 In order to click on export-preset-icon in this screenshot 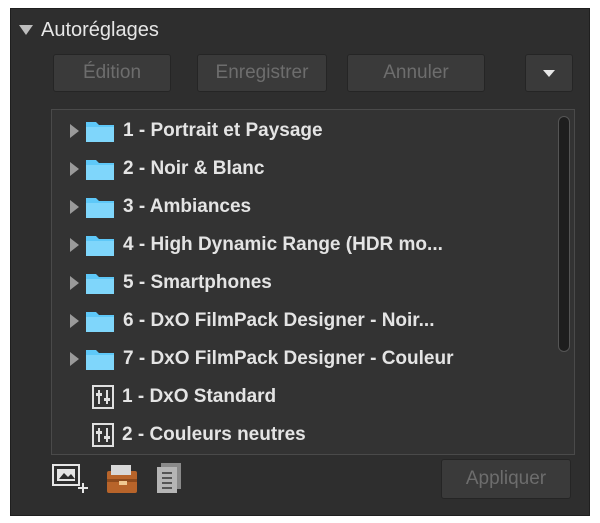, I will do `click(173, 478)`.